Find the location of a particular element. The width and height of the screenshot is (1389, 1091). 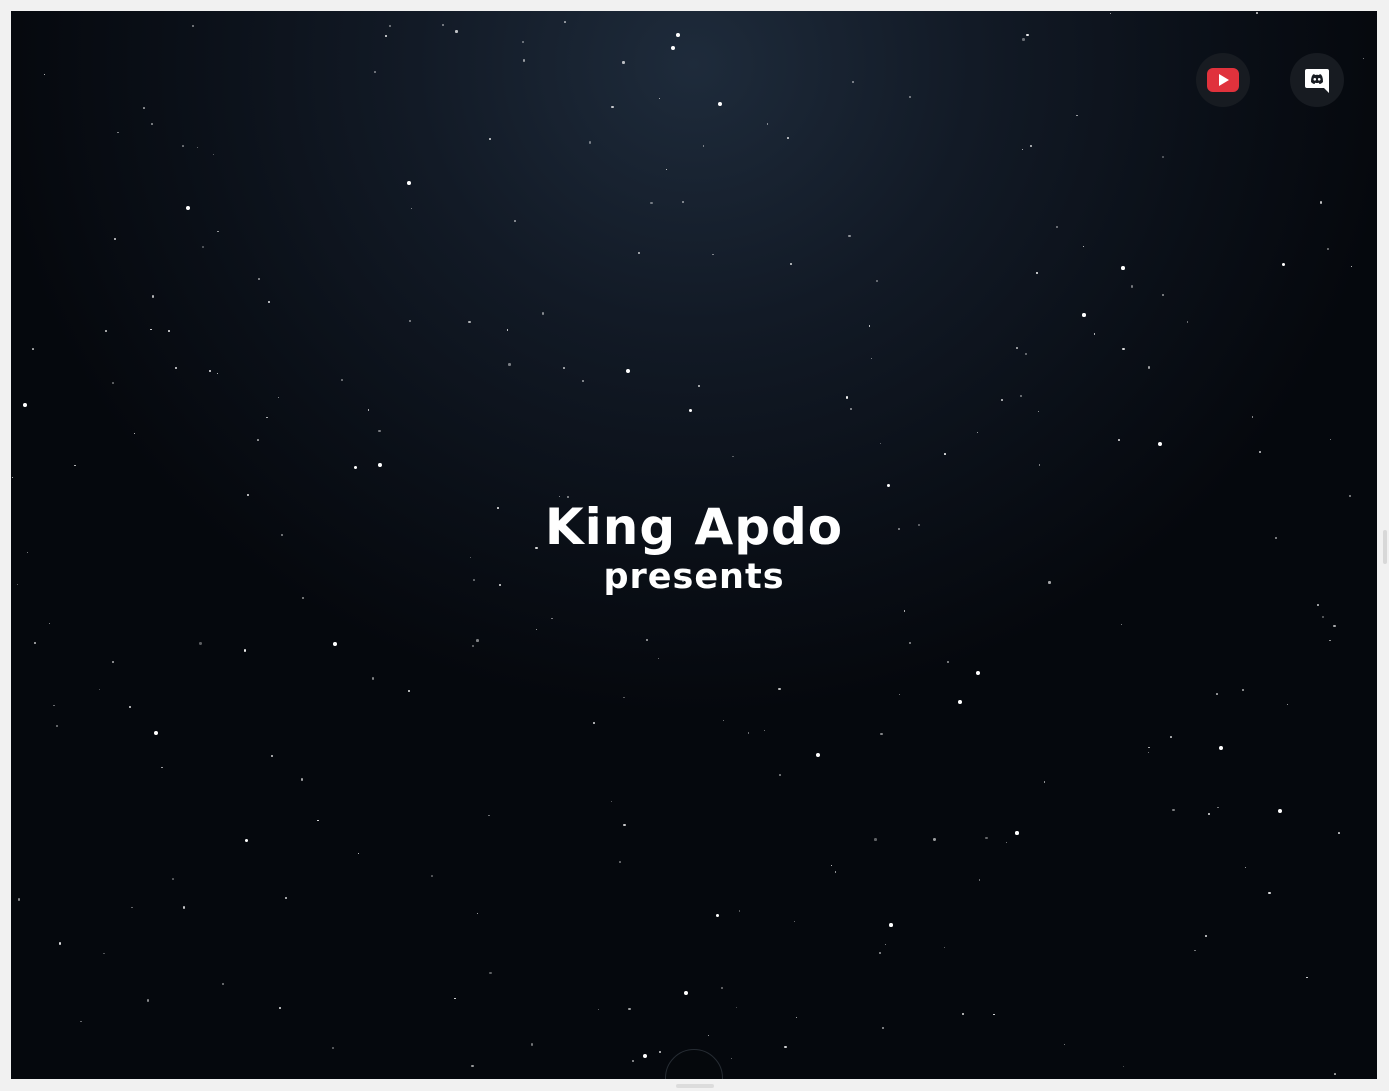

youtube-button is located at coordinates (1223, 80).